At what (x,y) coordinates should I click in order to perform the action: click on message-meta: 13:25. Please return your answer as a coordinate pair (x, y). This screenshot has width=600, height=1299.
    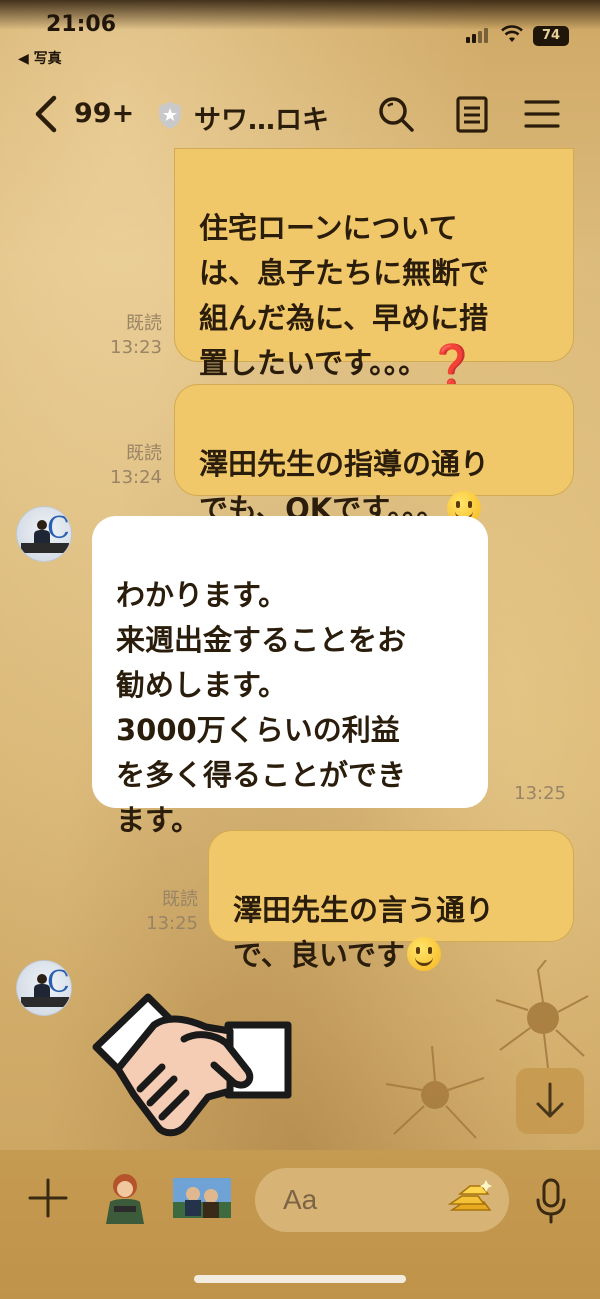
    Looking at the image, I should click on (530, 794).